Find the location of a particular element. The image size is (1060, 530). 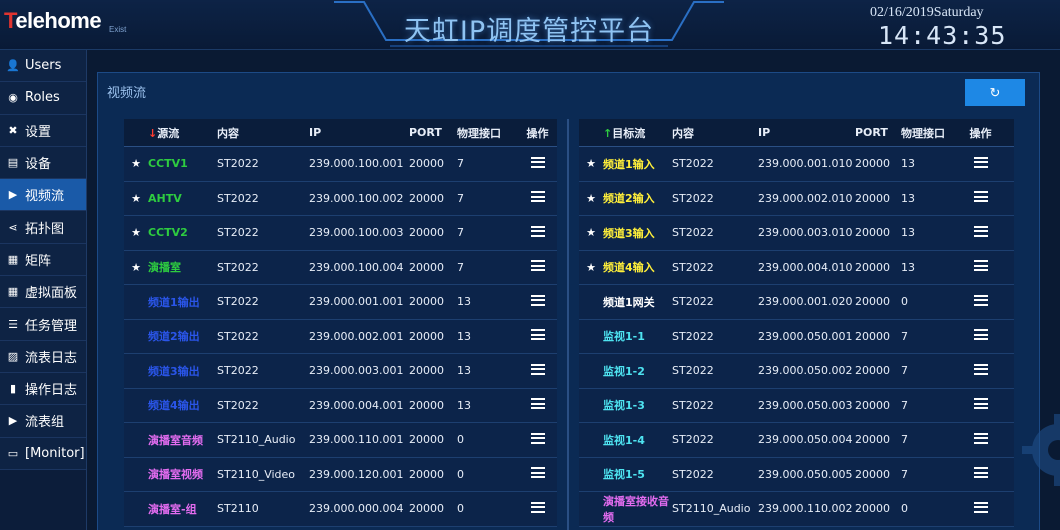

table-row: 监视1-1 ST2022 239.000.050.001 20000 7 is located at coordinates (796, 337).